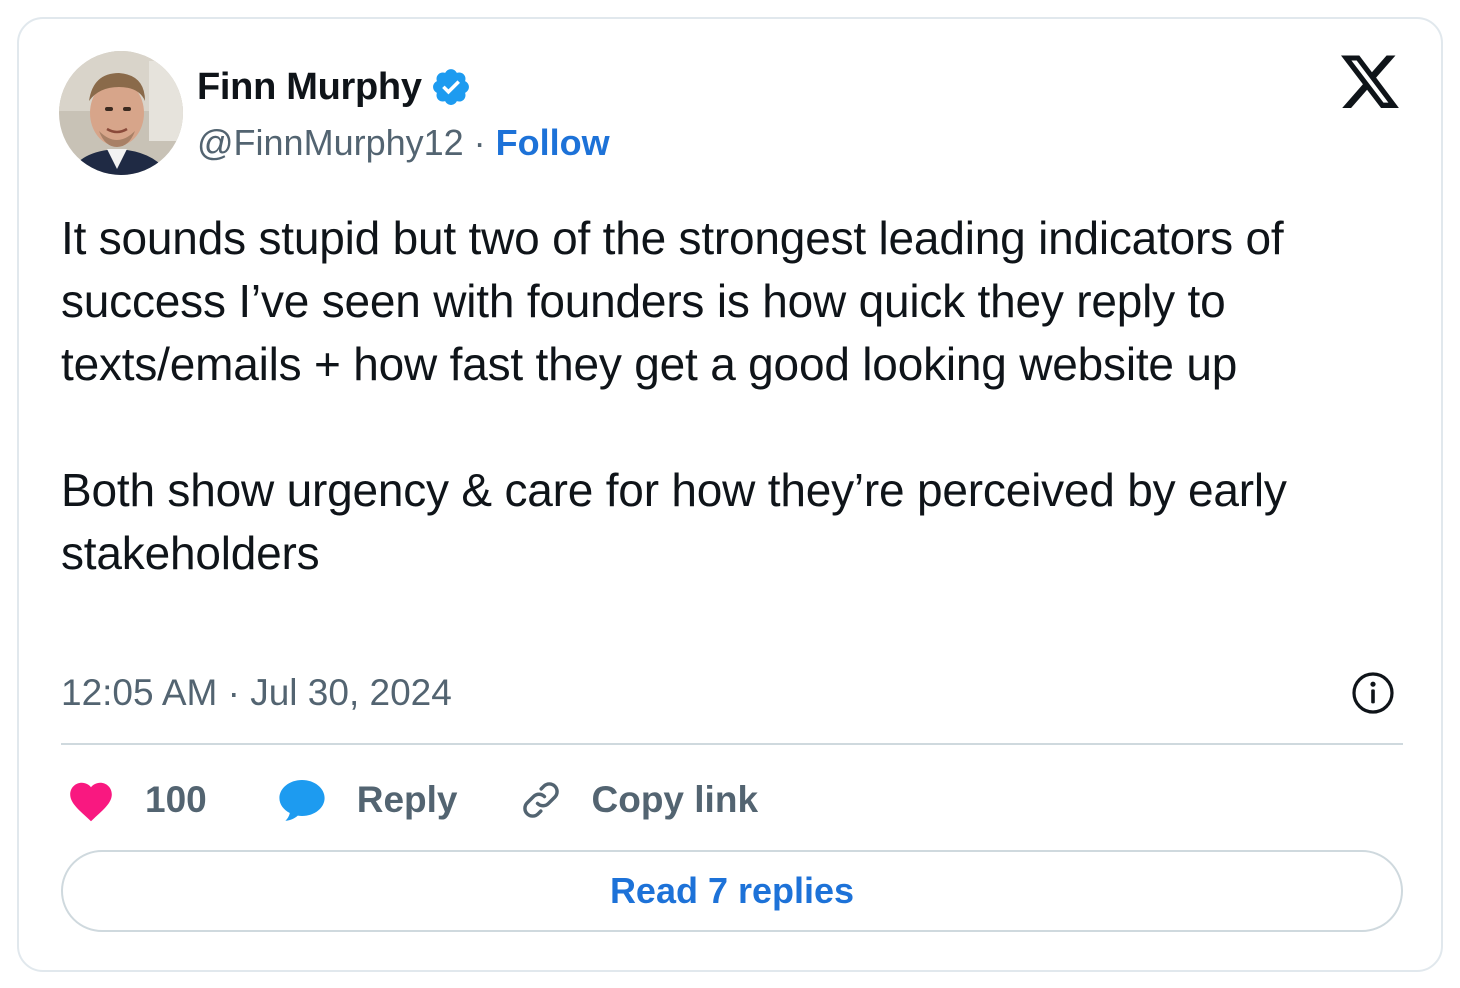  I want to click on author-name: Finn Murphy, so click(309, 87).